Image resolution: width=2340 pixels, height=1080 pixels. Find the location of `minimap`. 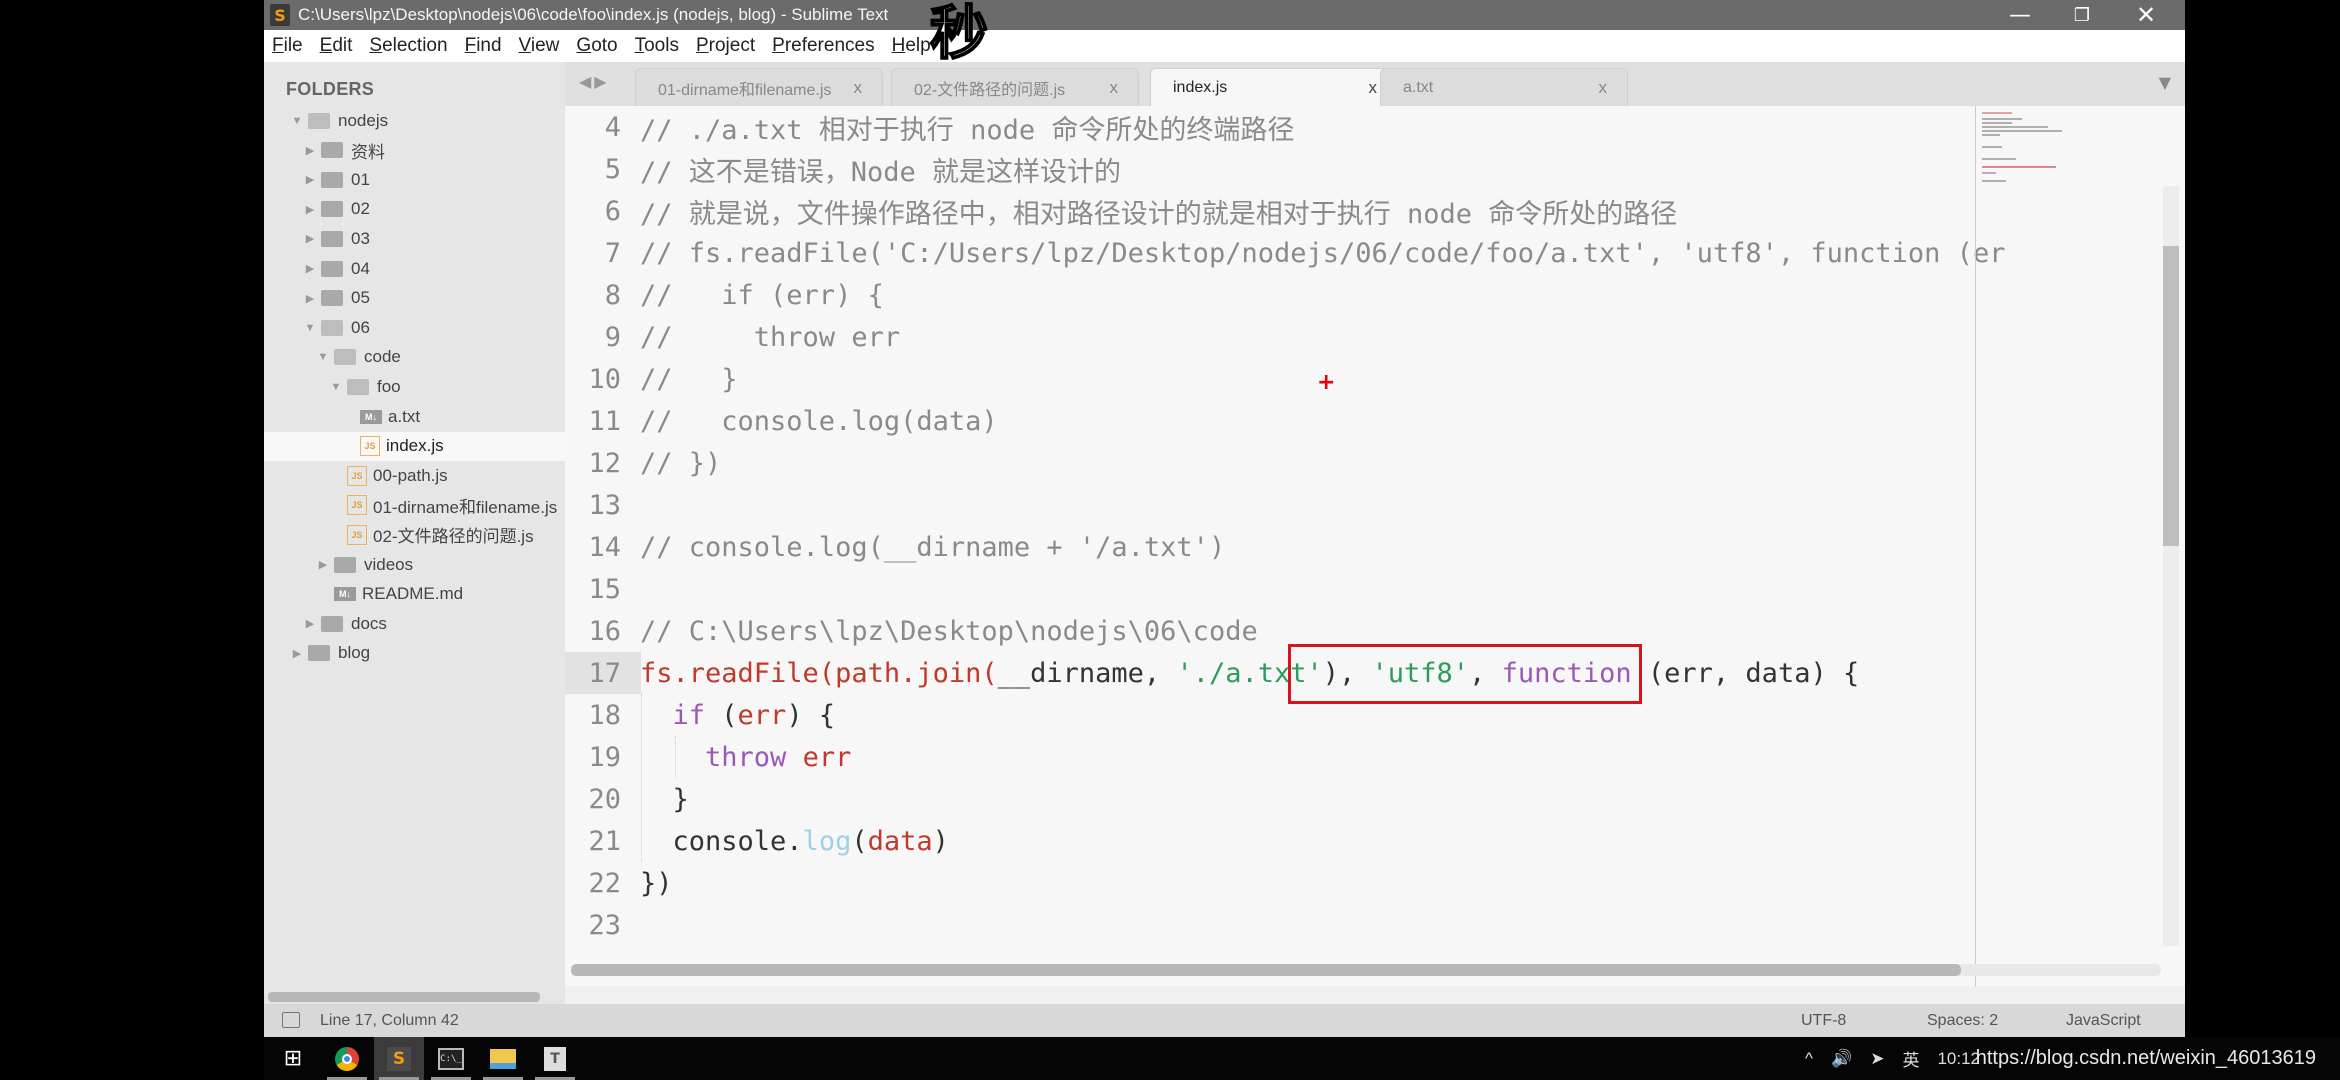

minimap is located at coordinates (2025, 546).